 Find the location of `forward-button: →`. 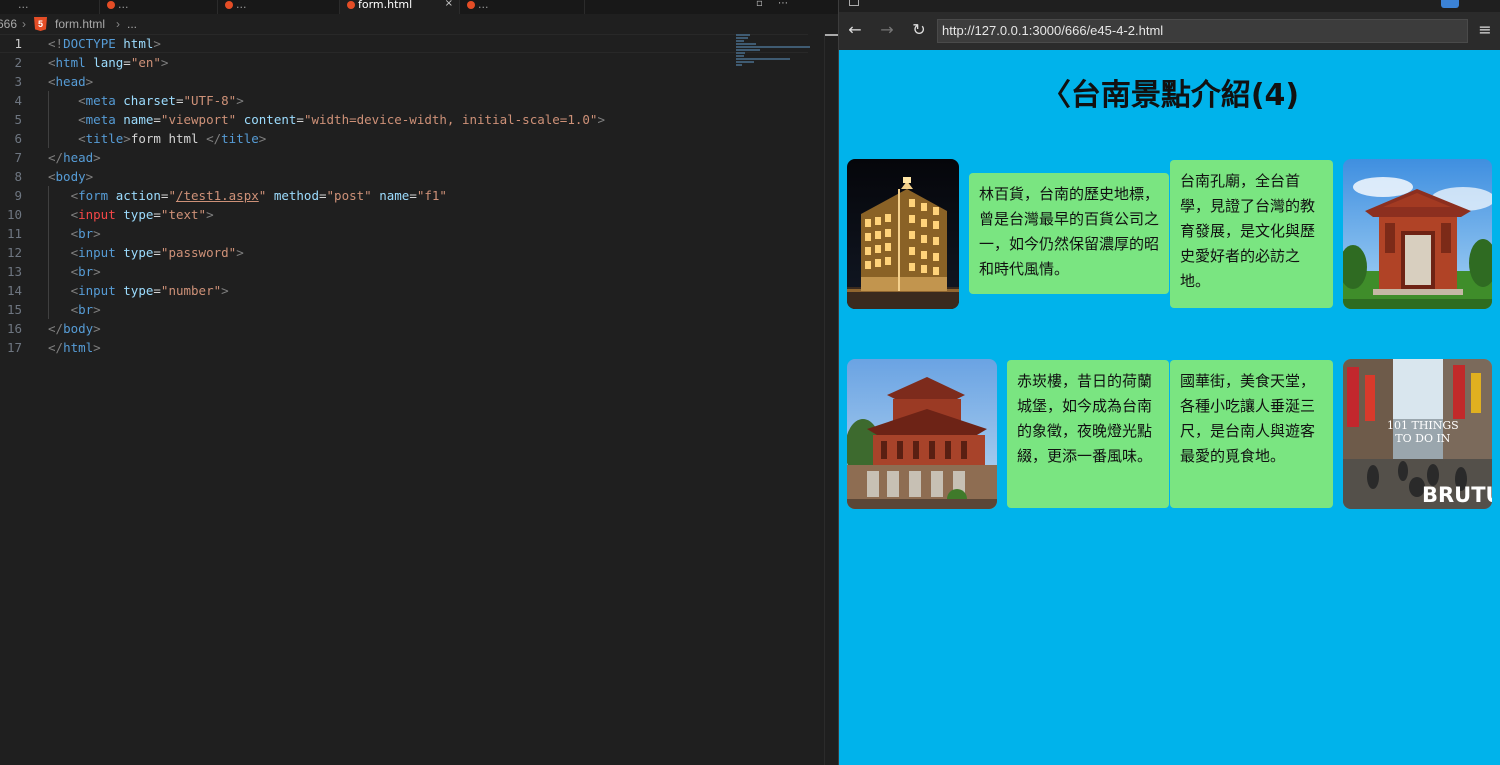

forward-button: → is located at coordinates (887, 30).